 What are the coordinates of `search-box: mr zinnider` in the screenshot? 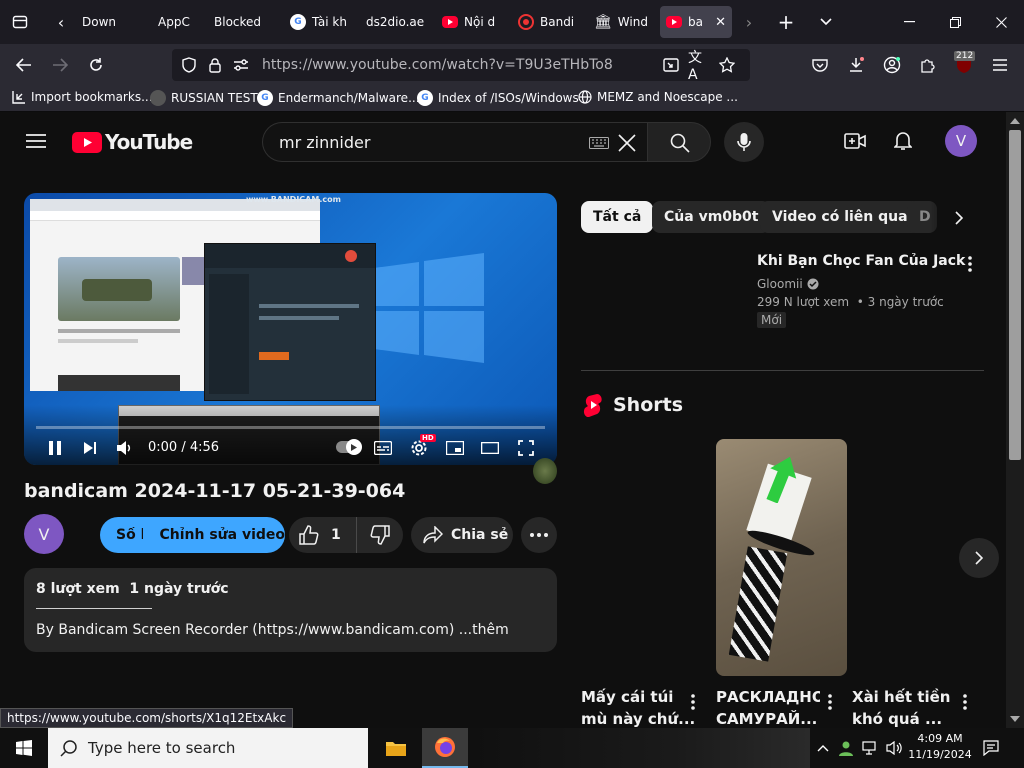 It's located at (455, 142).